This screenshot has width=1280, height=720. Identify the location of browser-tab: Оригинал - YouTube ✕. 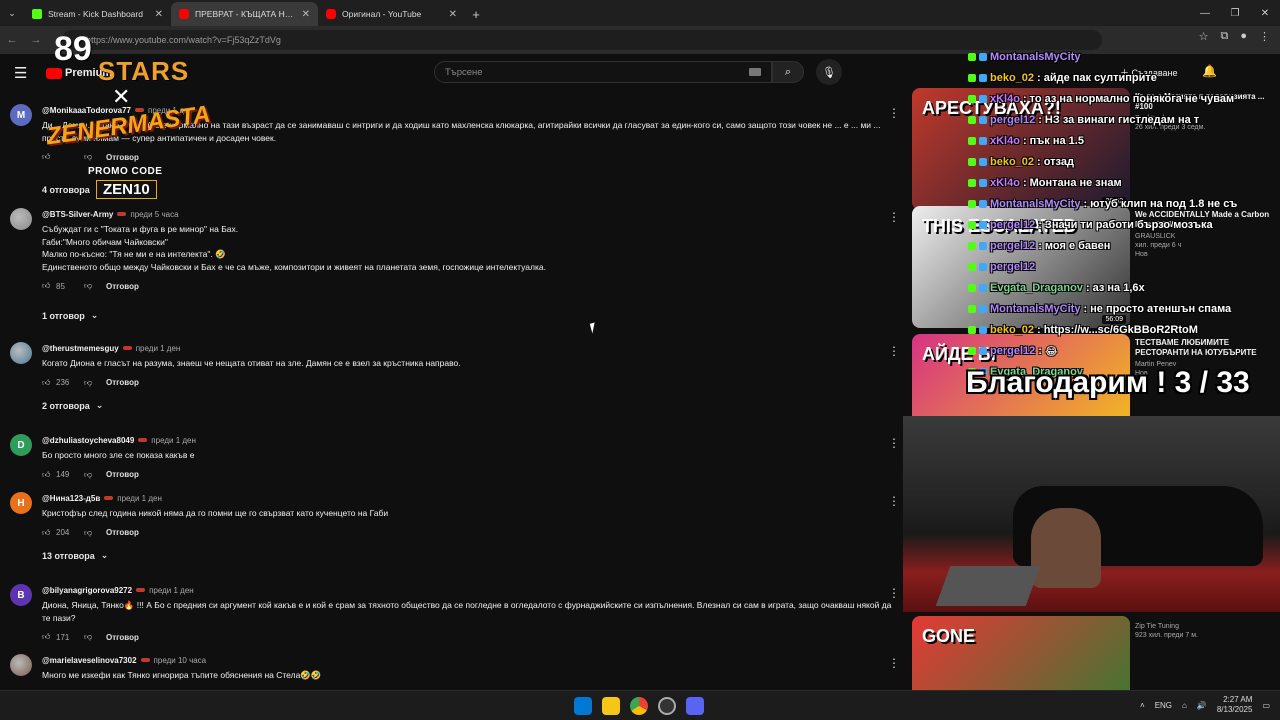
(391, 14).